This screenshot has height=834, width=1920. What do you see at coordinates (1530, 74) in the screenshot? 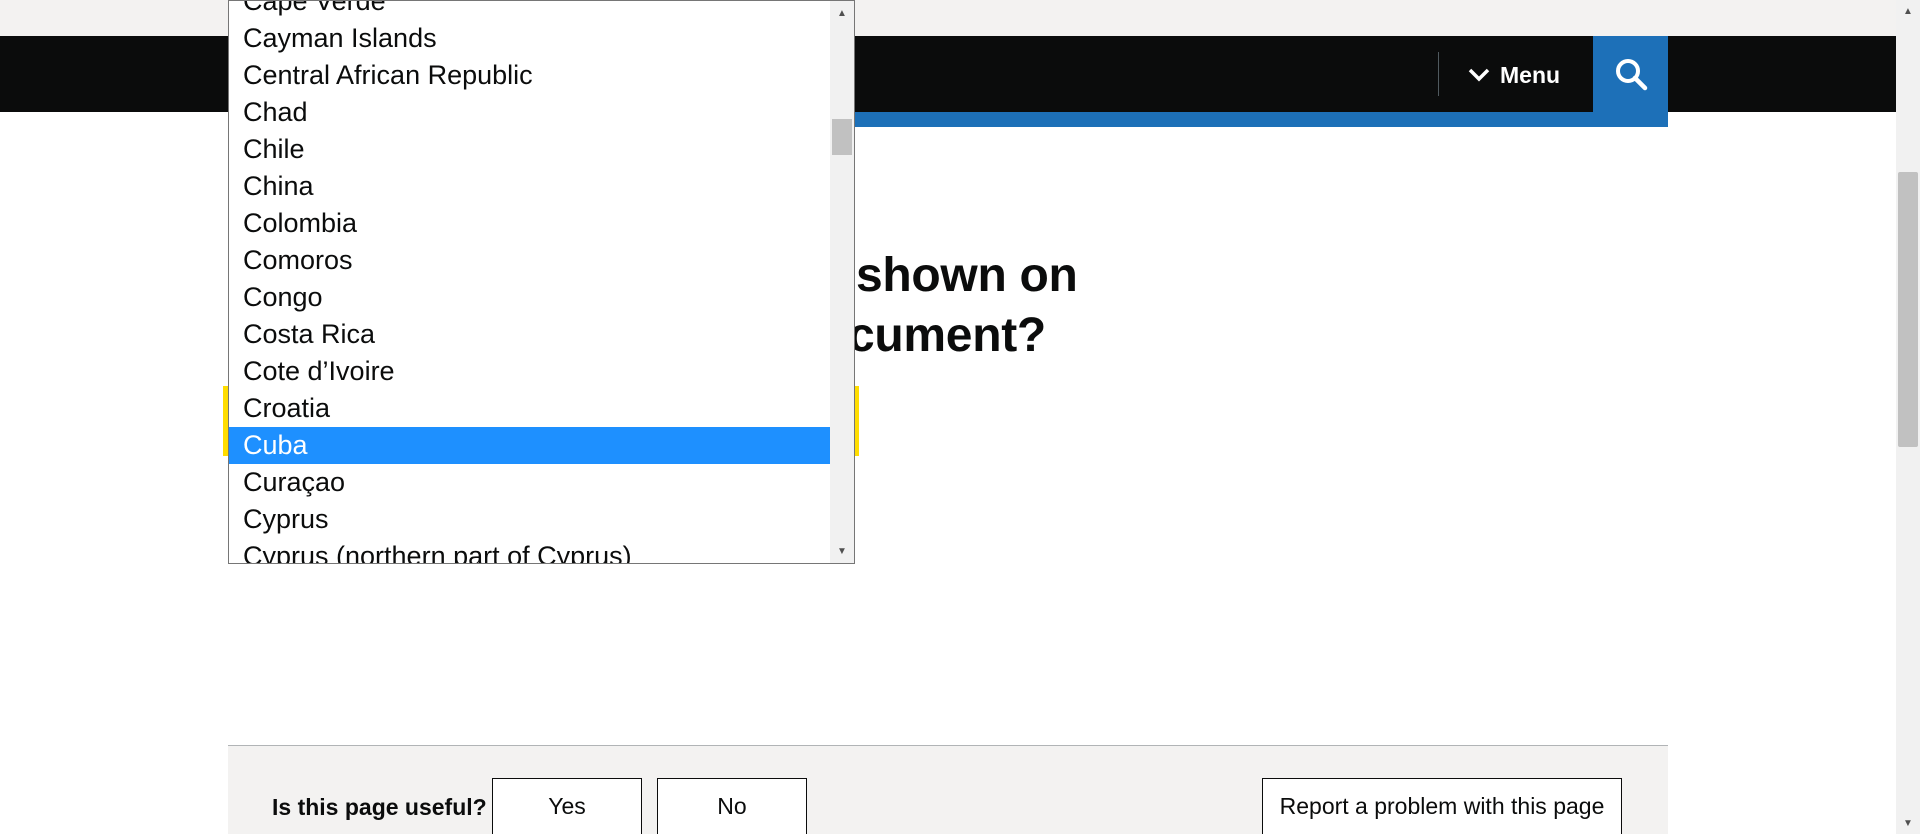
I see `menu-label: Menu` at bounding box center [1530, 74].